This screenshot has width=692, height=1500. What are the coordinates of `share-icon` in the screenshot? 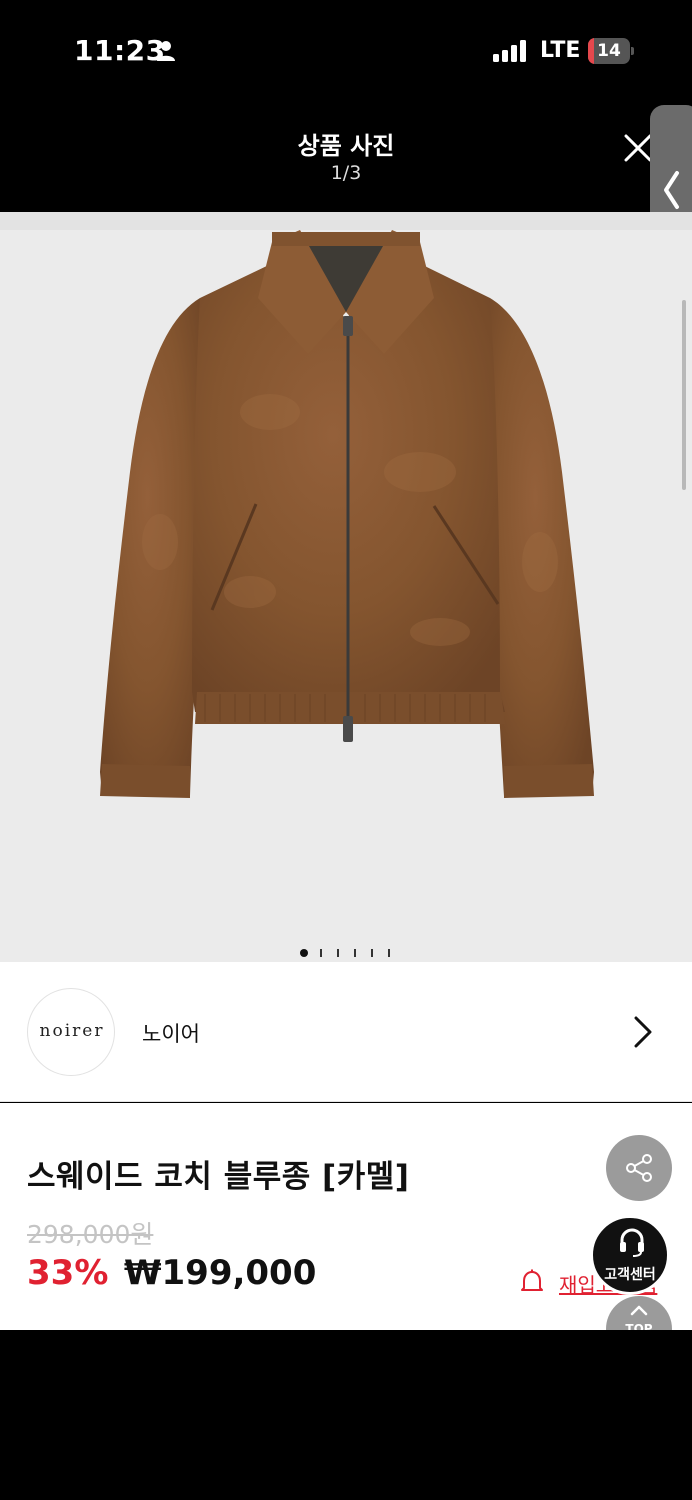 It's located at (639, 1168).